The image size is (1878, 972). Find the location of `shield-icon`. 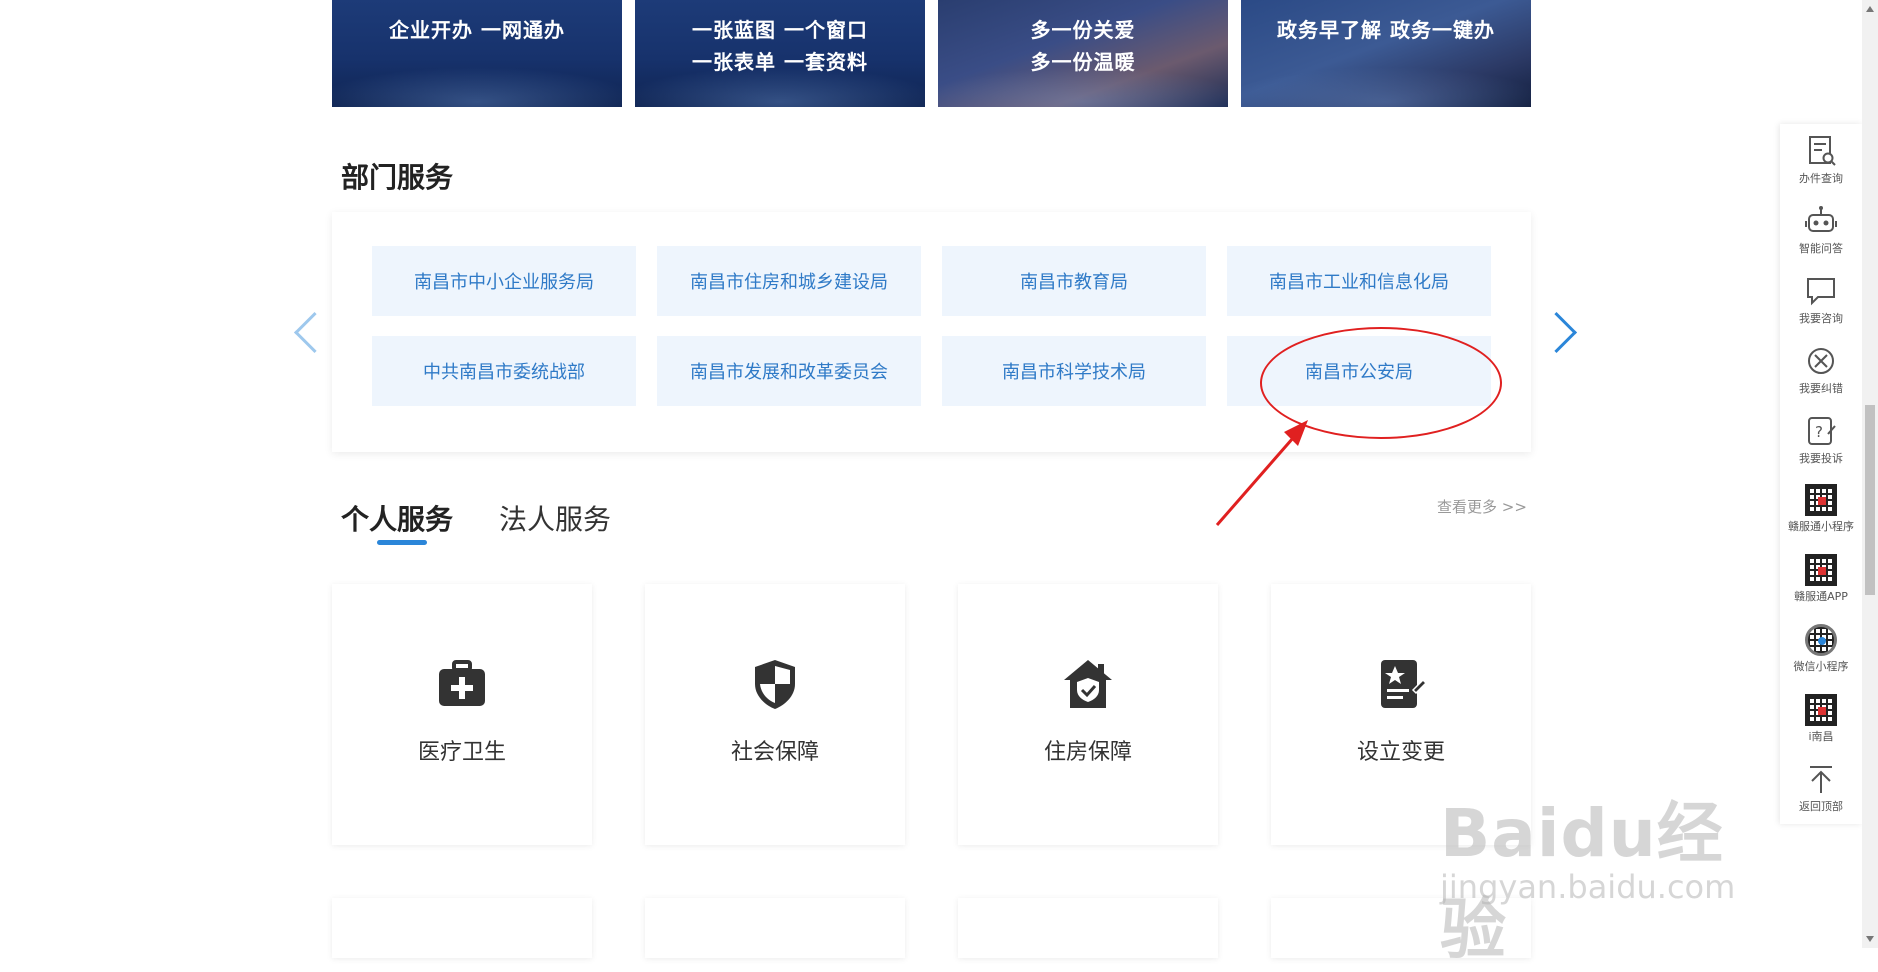

shield-icon is located at coordinates (775, 684).